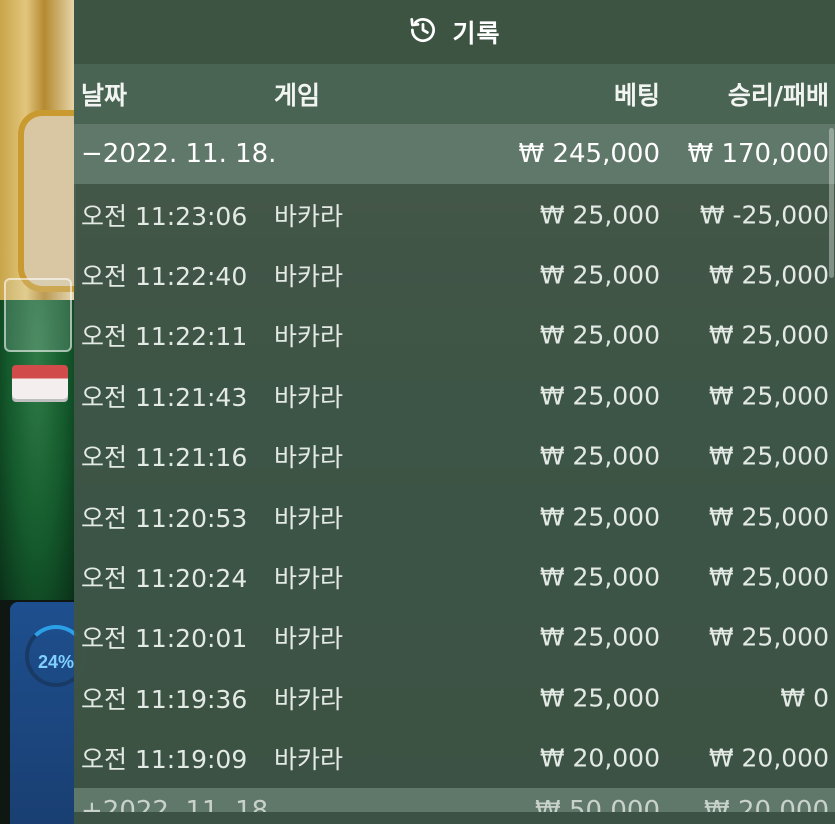 The image size is (835, 824). What do you see at coordinates (454, 637) in the screenshot?
I see `table-row: 오전 11:20:01 바카라 ₩ 25,000 ₩ 25,000` at bounding box center [454, 637].